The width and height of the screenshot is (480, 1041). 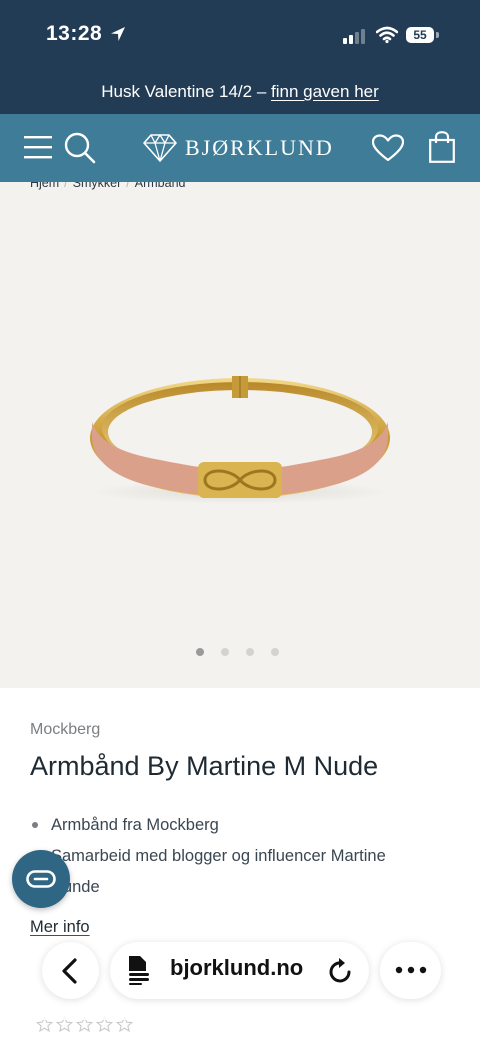 I want to click on browser-more-button, so click(x=410, y=970).